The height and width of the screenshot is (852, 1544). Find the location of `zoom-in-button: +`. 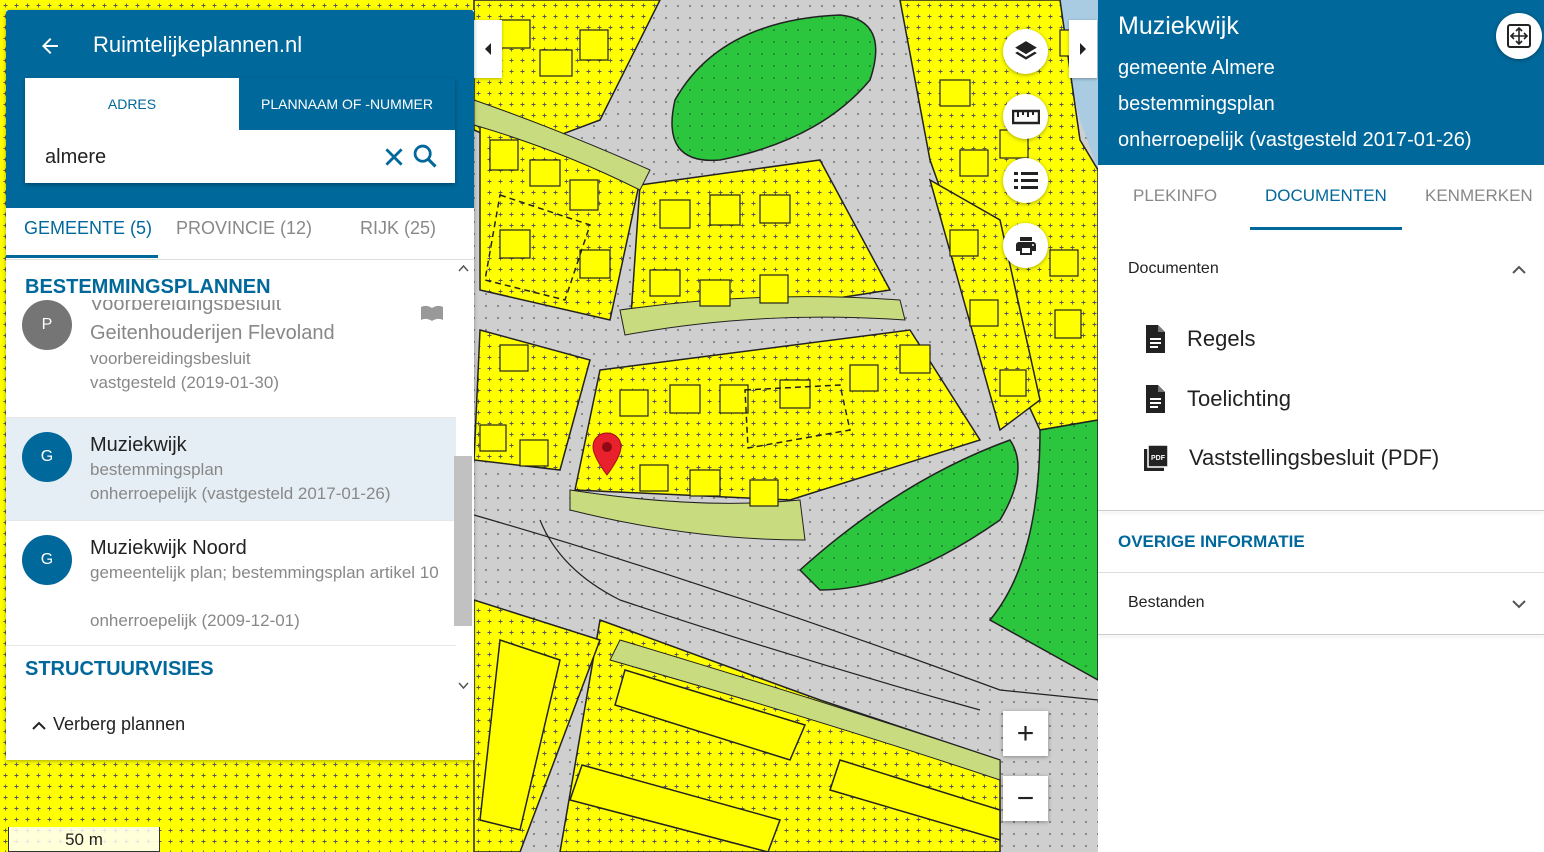

zoom-in-button: + is located at coordinates (1025, 733).